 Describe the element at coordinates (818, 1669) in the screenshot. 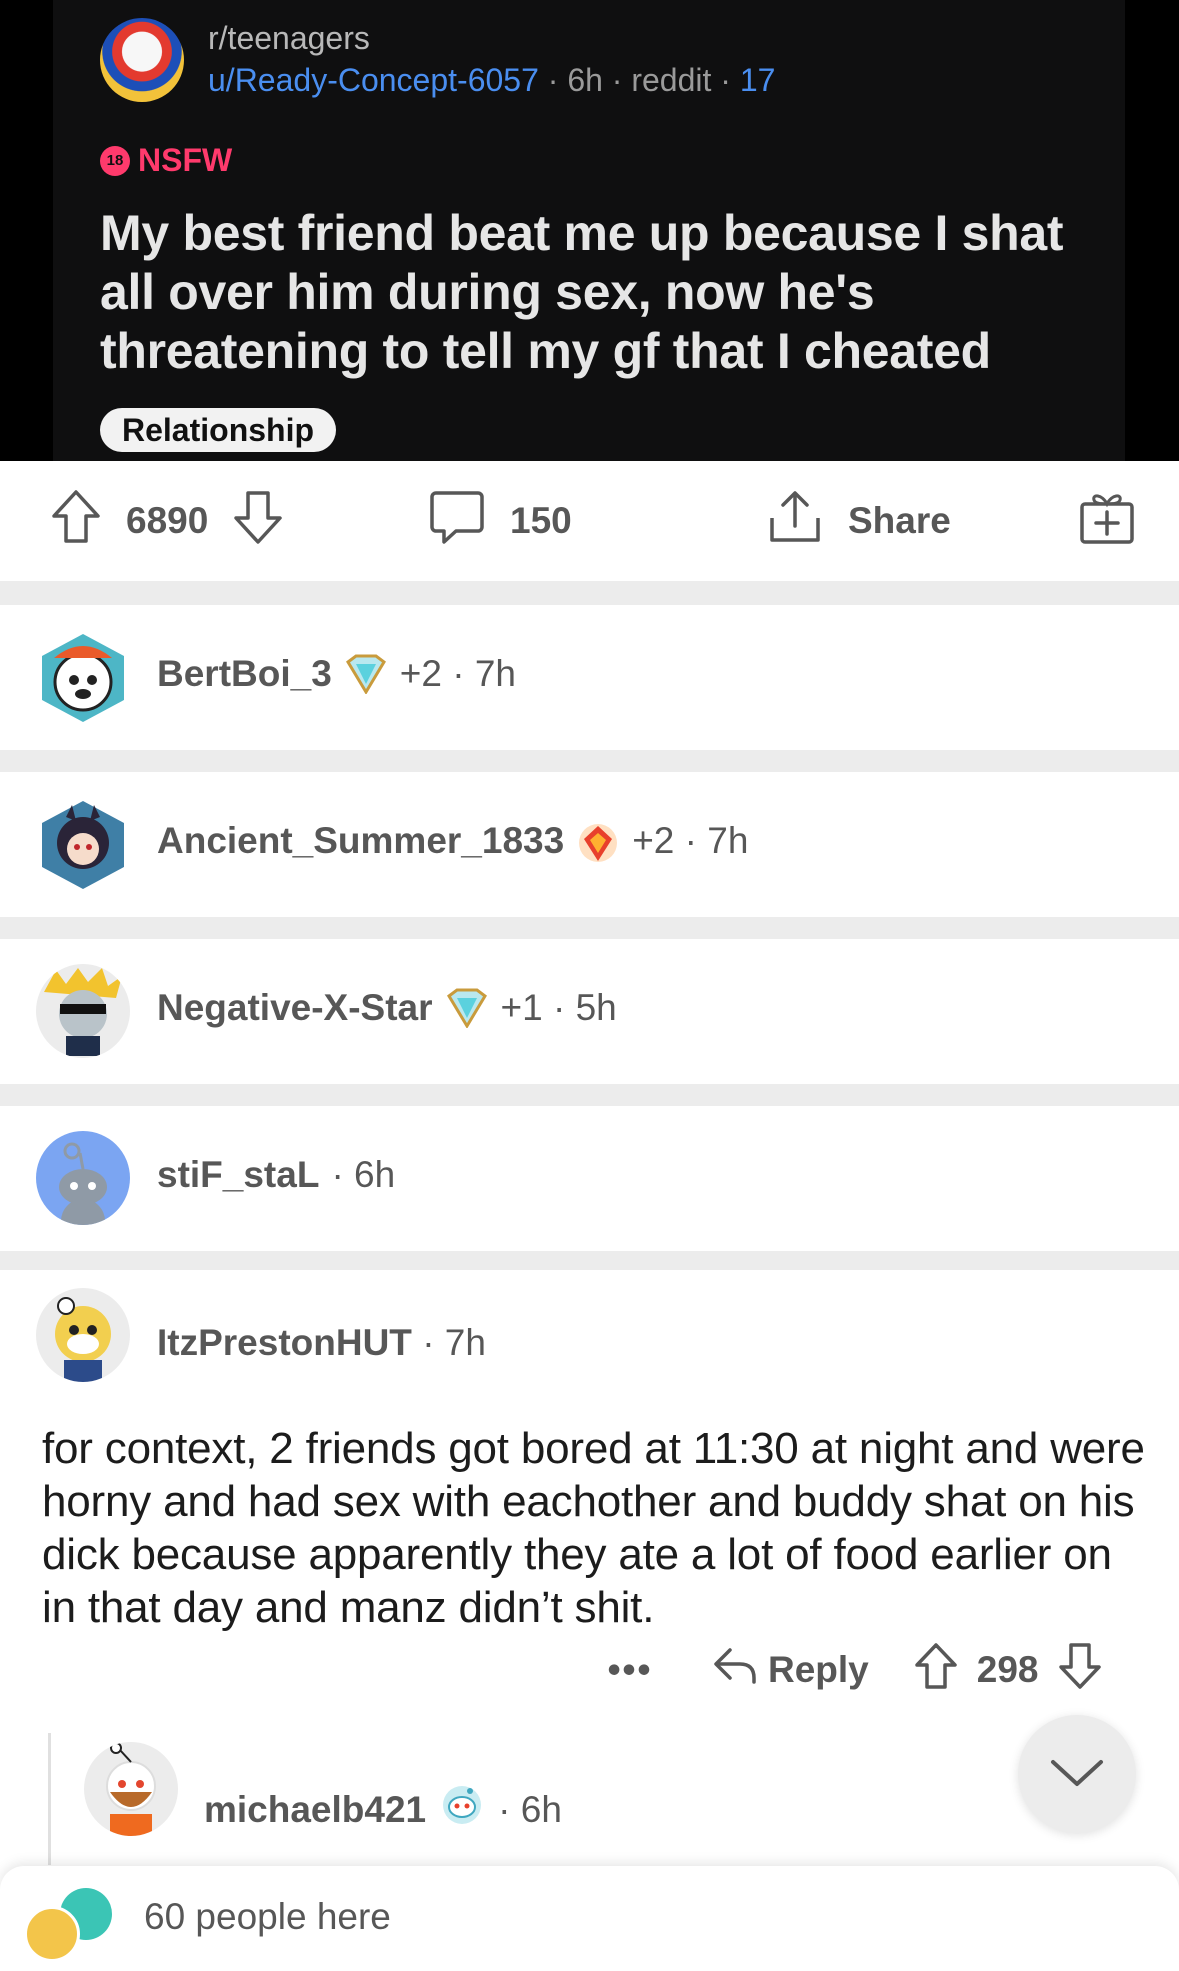

I see `reply-label: Reply` at that location.